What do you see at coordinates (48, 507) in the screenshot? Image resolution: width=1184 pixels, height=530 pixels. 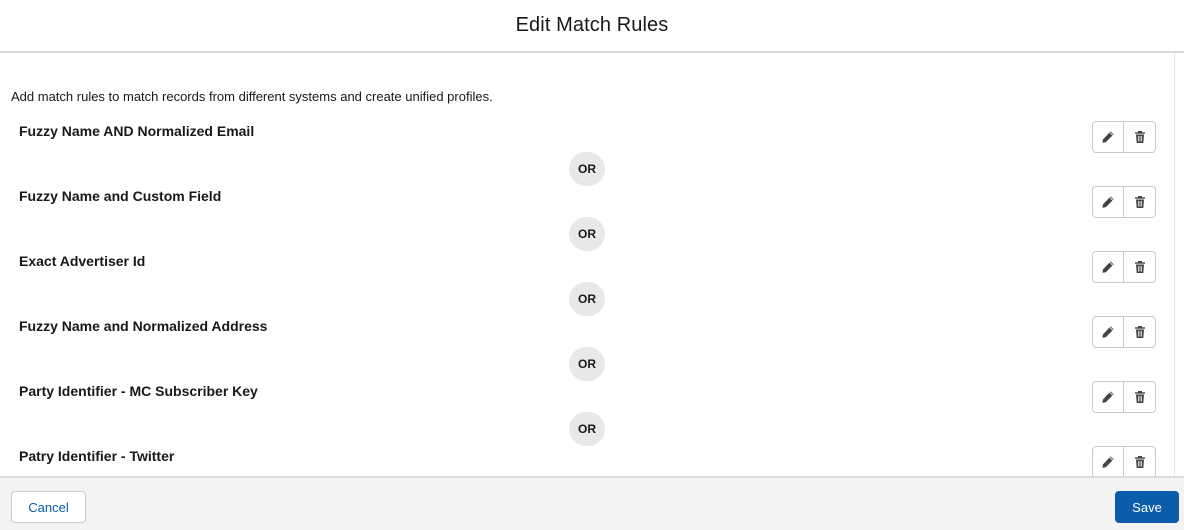 I see `cancel-button: Cancel` at bounding box center [48, 507].